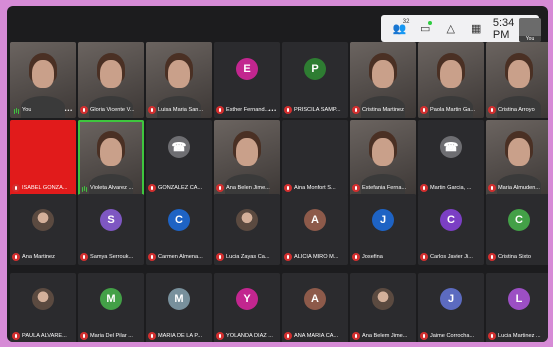  Describe the element at coordinates (530, 30) in the screenshot. I see `self-preview-tile: You` at that location.